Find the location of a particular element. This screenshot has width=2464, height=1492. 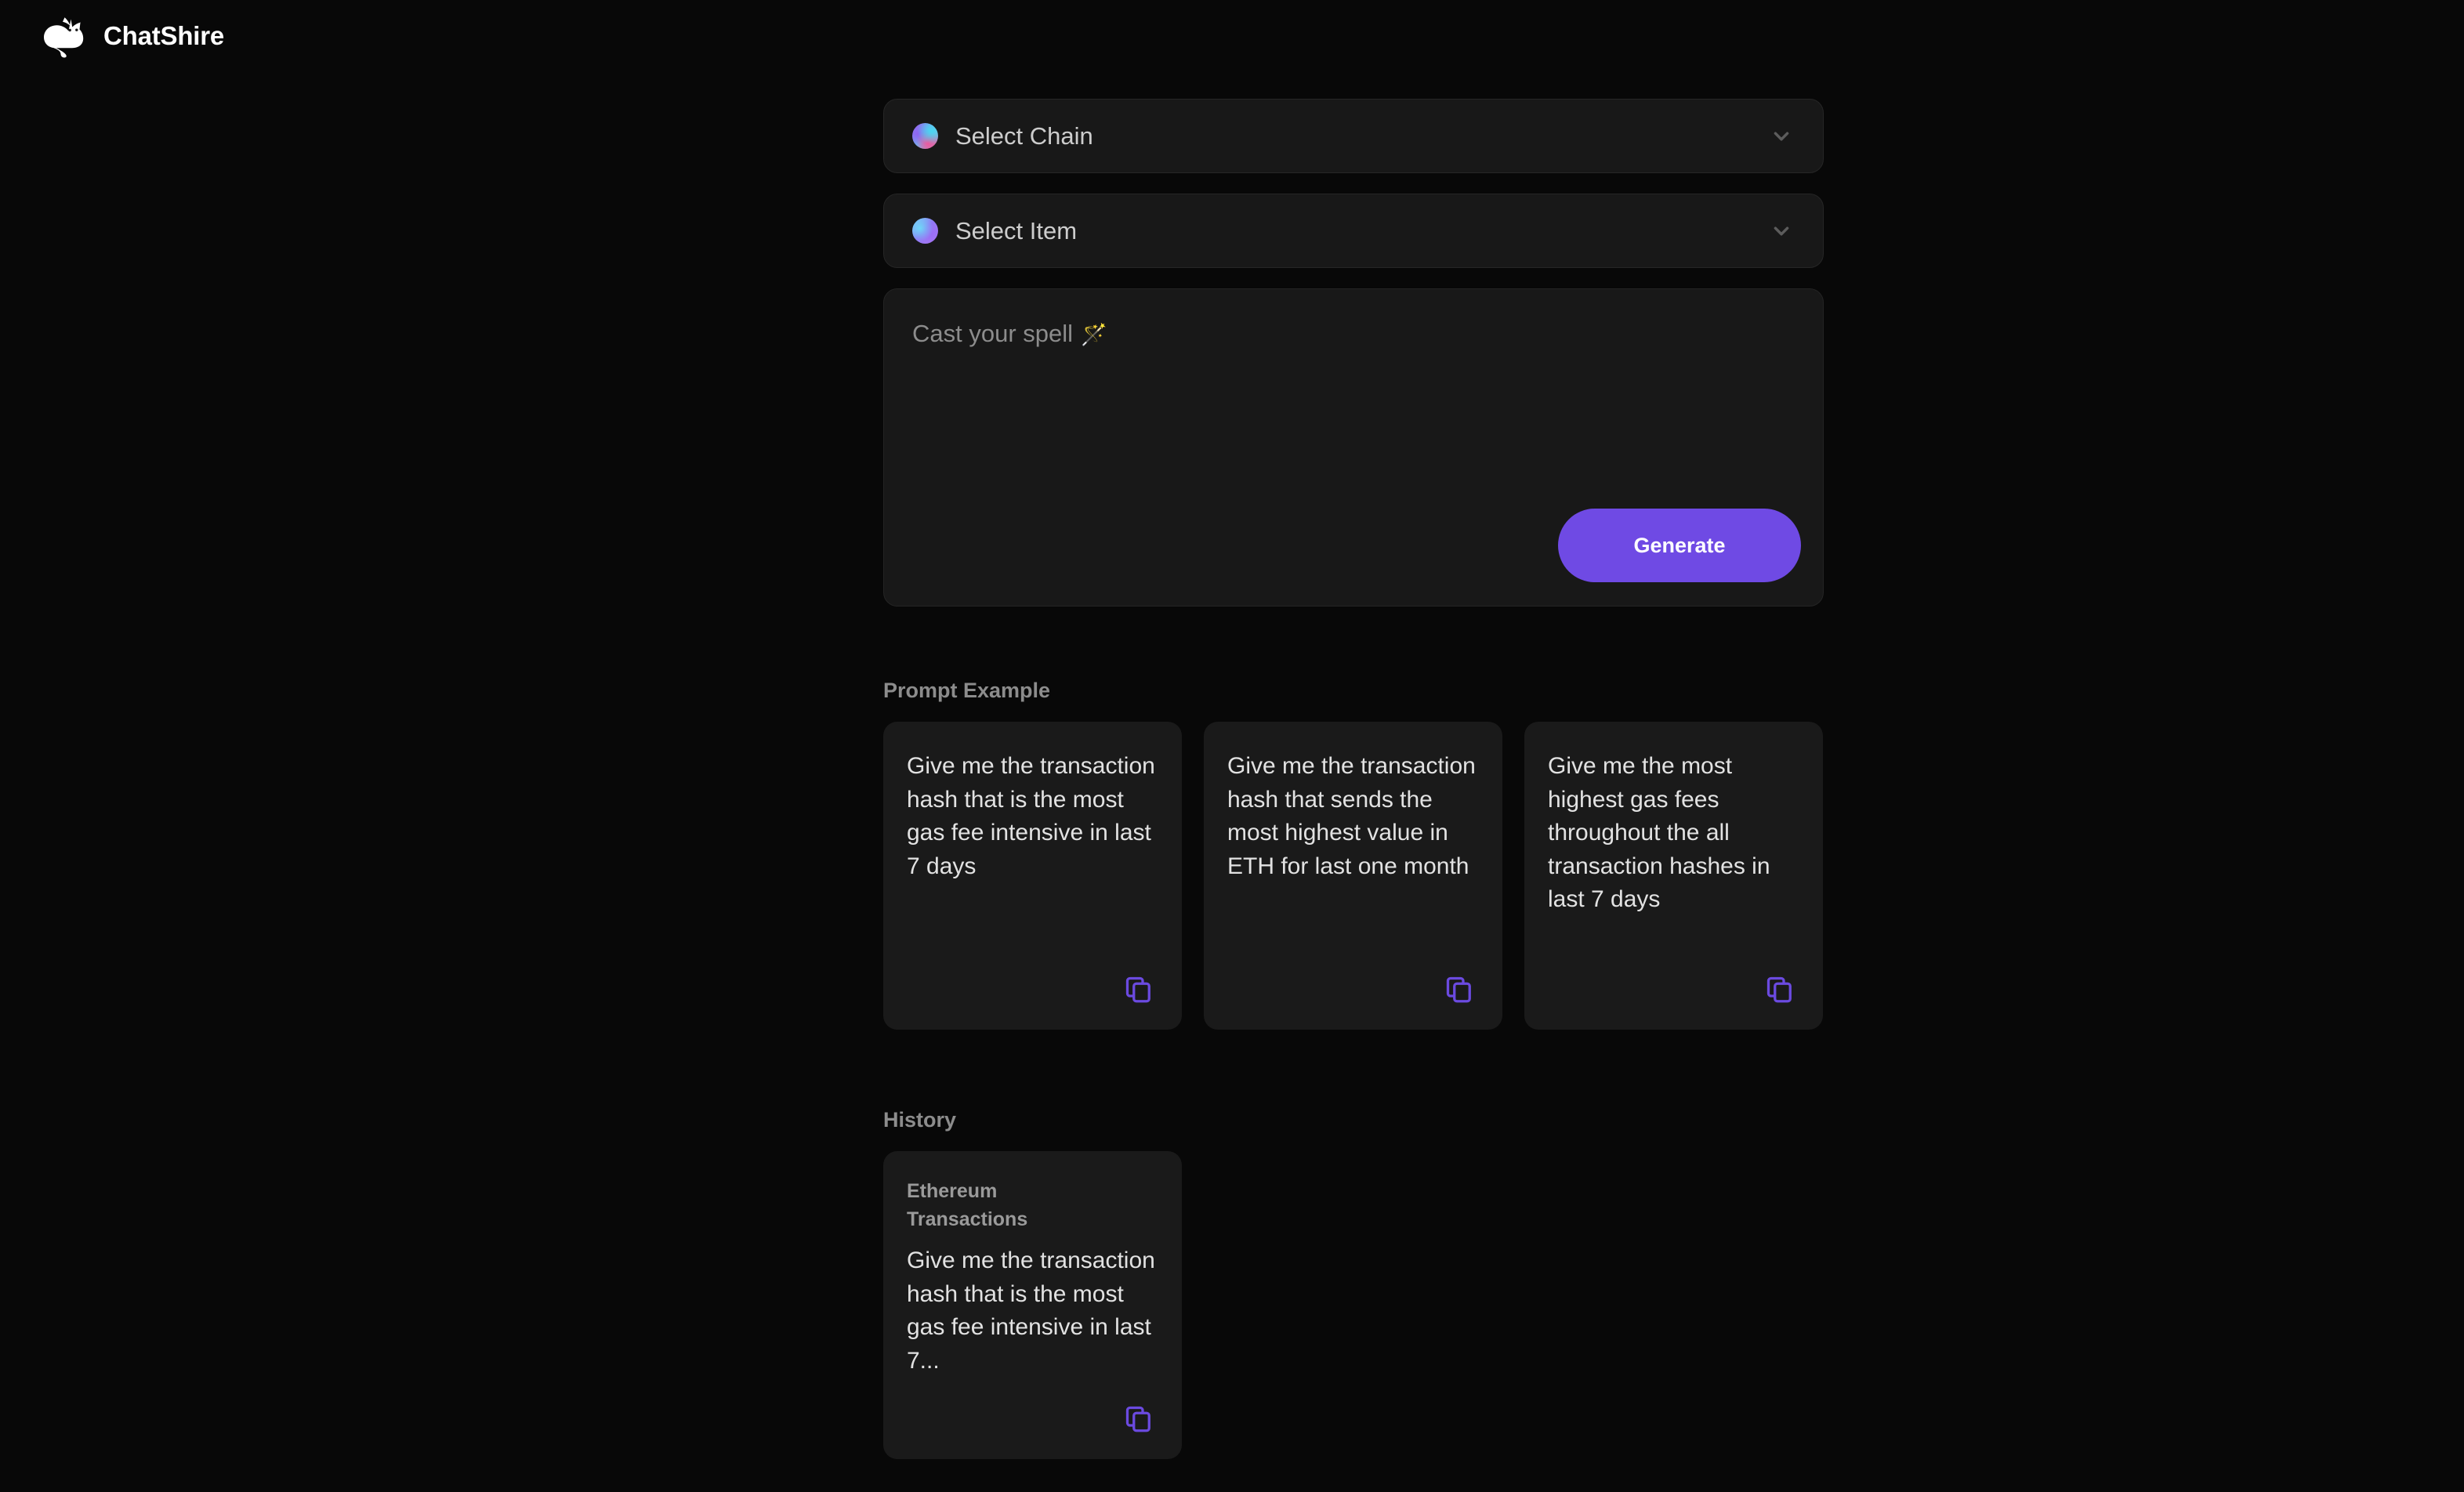

brand-logo-group: ChatShire is located at coordinates (132, 36).